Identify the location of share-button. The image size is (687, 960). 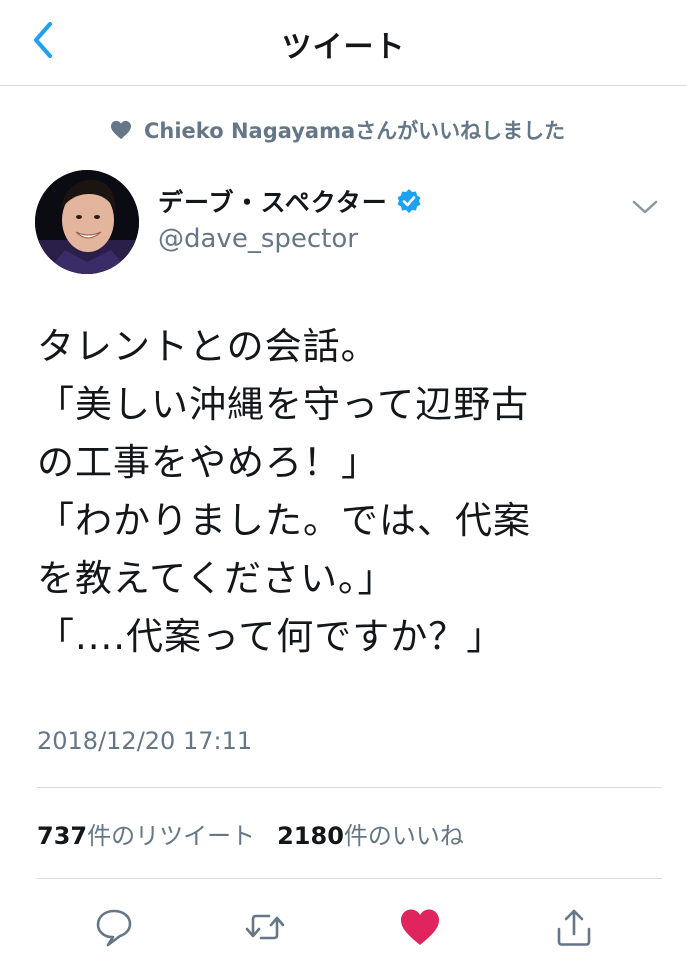
(574, 927).